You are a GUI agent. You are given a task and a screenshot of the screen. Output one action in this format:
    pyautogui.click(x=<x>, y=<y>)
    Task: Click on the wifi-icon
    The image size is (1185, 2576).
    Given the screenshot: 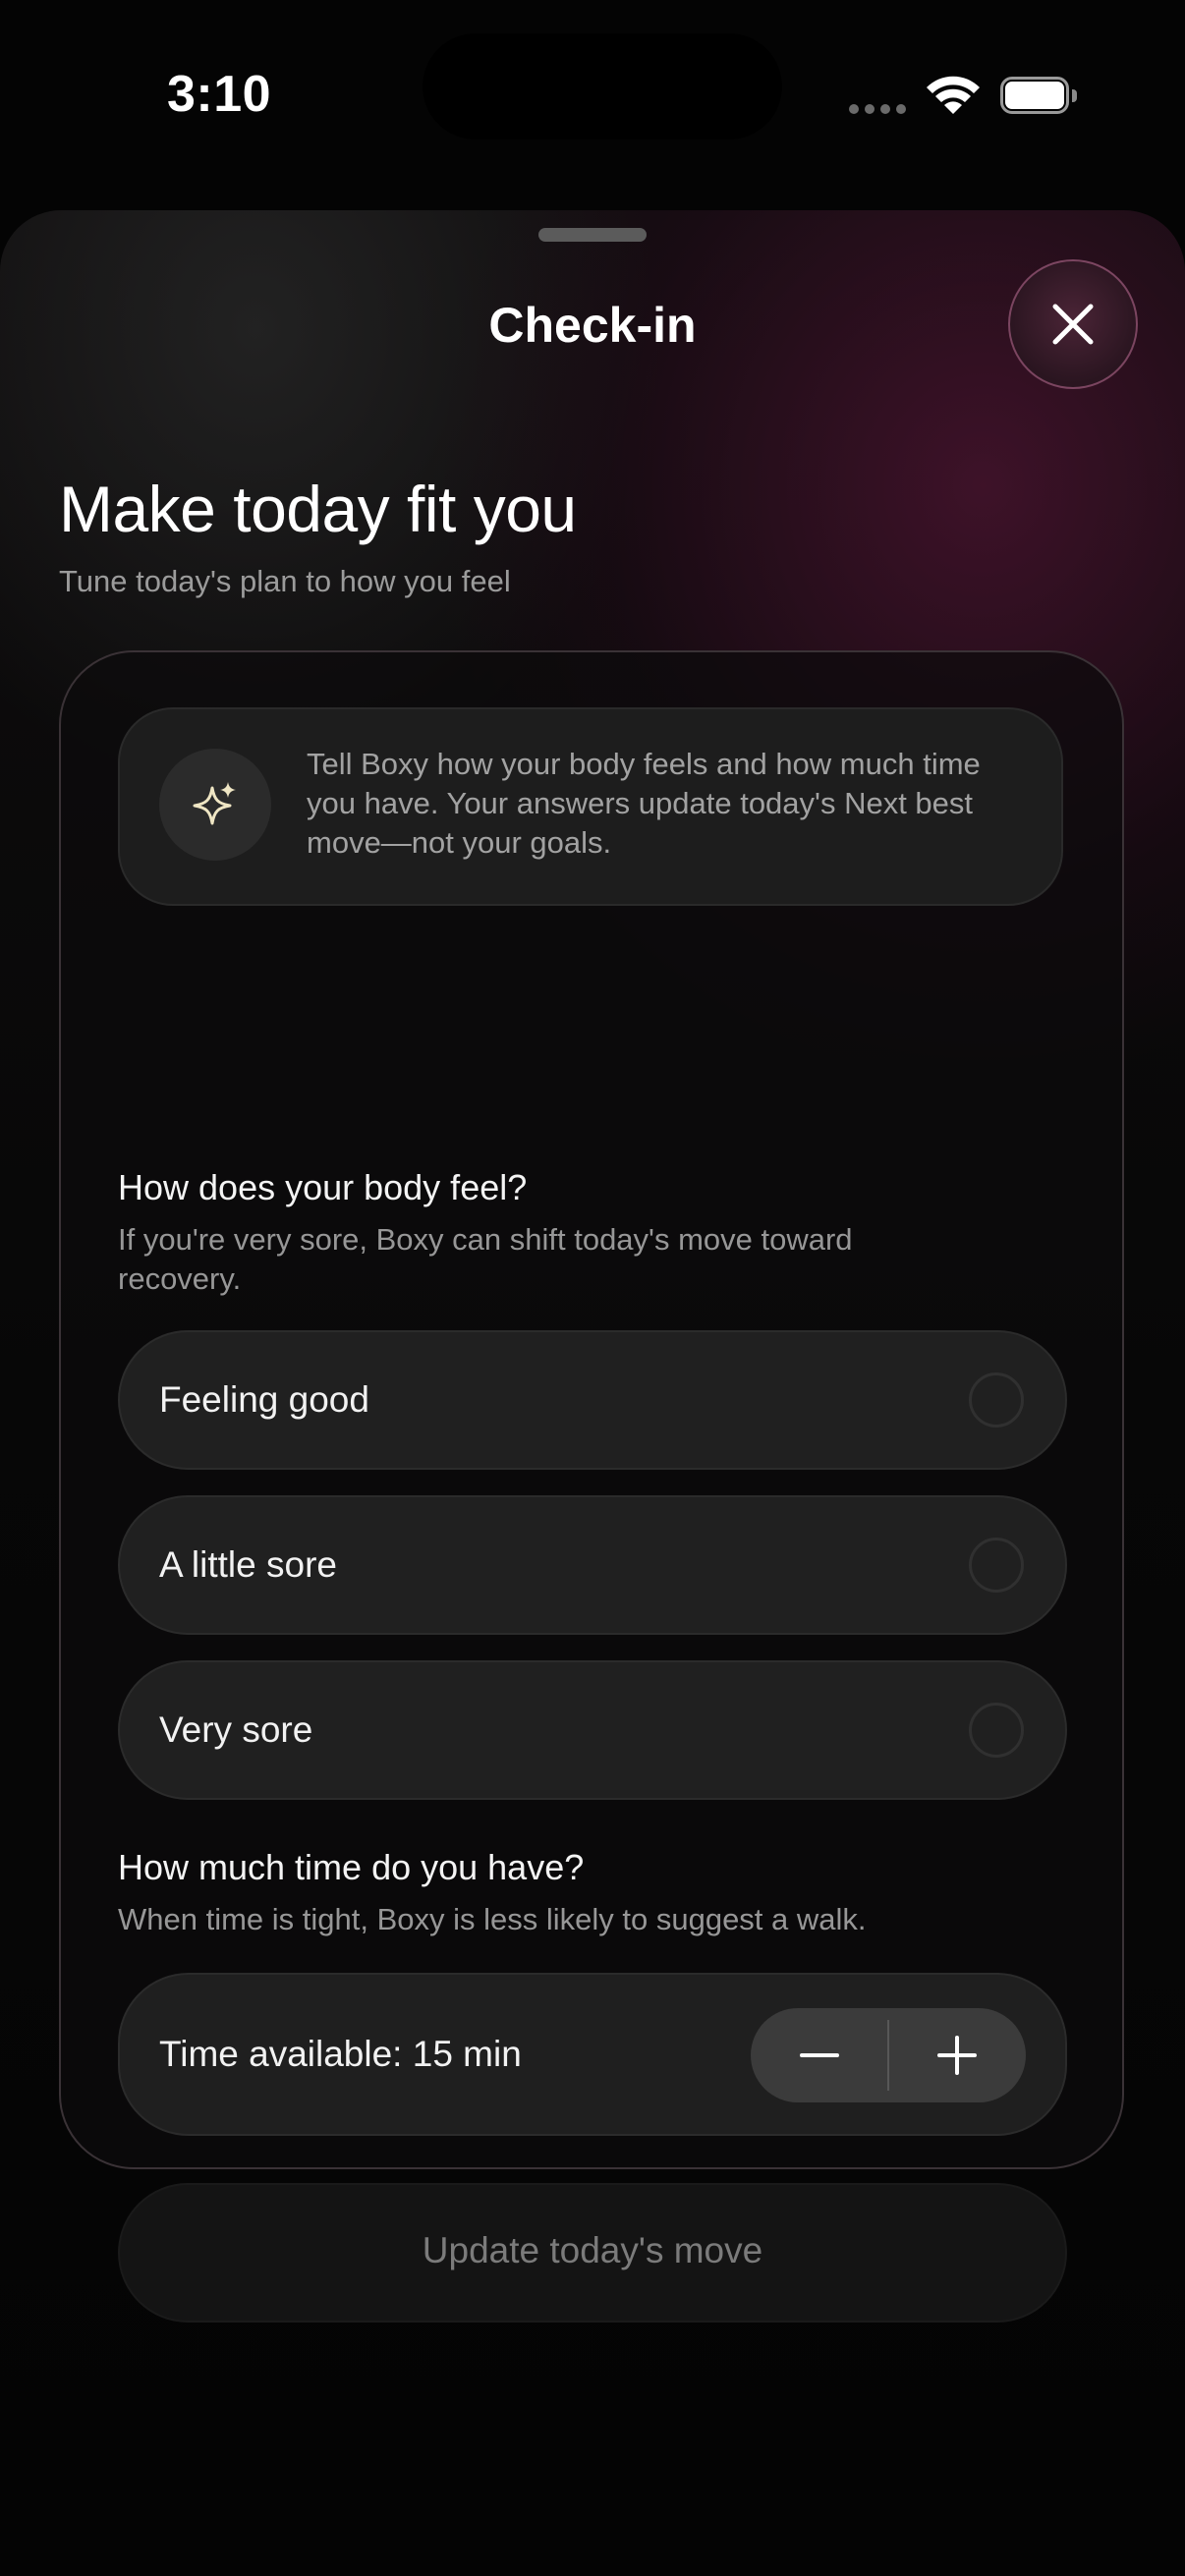 What is the action you would take?
    pyautogui.click(x=954, y=94)
    